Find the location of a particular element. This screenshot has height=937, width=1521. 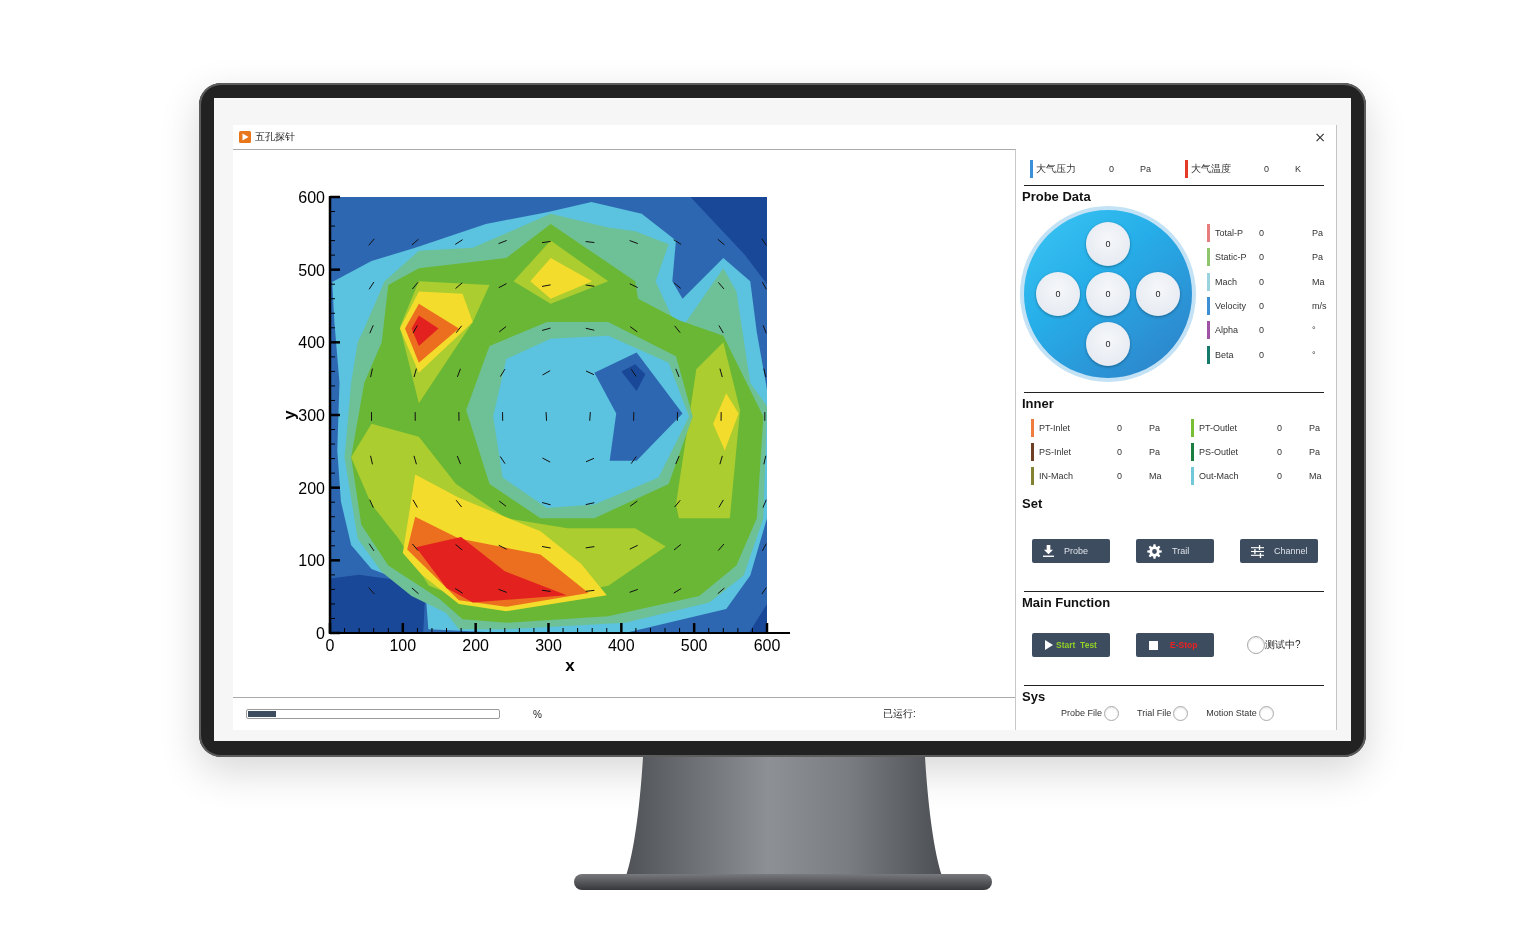

section-title: Set is located at coordinates (1033, 504).